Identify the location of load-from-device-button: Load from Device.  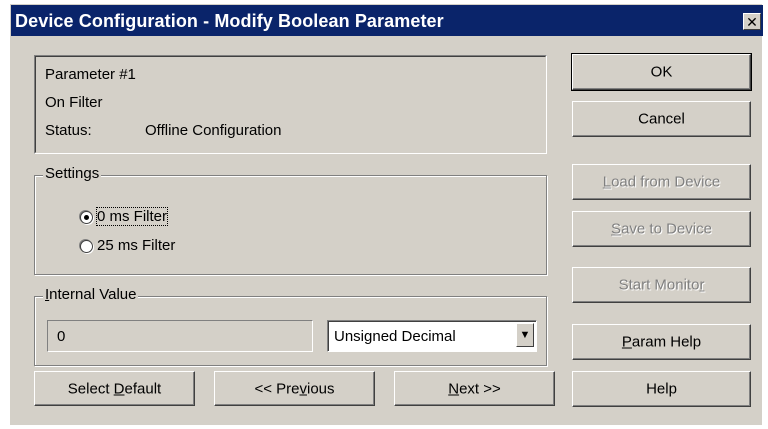
(661, 182).